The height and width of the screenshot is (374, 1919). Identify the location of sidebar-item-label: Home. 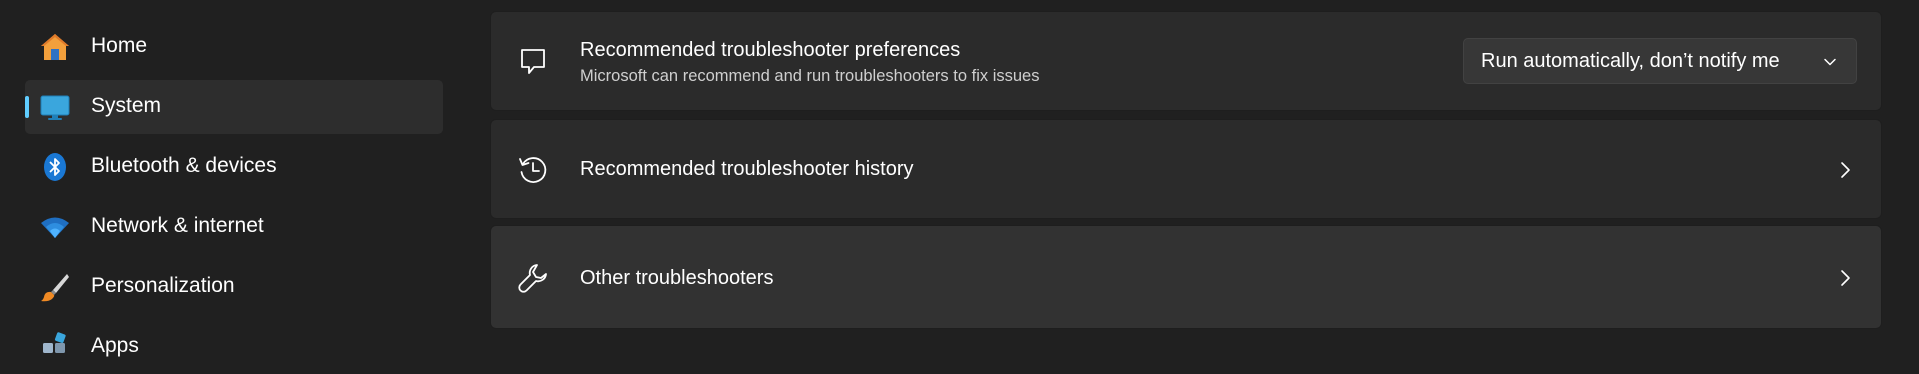
(119, 45).